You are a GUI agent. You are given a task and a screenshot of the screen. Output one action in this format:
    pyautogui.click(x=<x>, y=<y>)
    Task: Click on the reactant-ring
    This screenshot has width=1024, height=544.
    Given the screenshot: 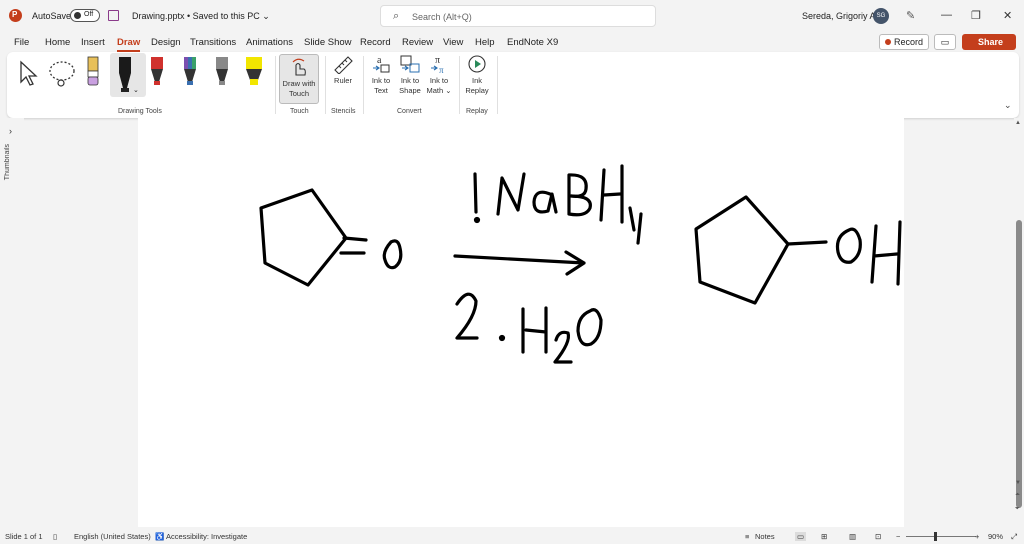 What is the action you would take?
    pyautogui.click(x=303, y=237)
    